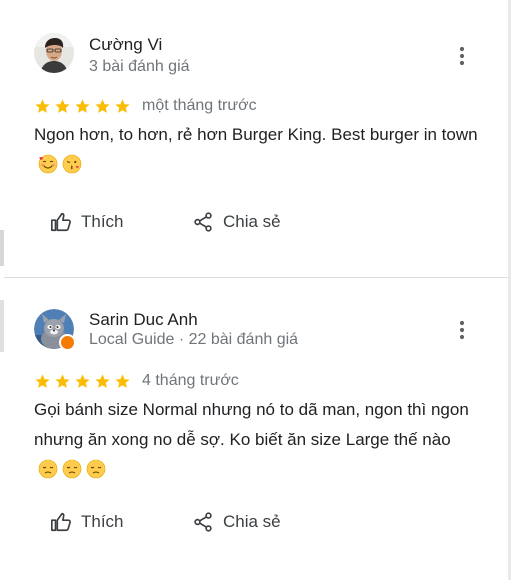 This screenshot has width=511, height=580. What do you see at coordinates (67, 342) in the screenshot?
I see `local-guide-badge` at bounding box center [67, 342].